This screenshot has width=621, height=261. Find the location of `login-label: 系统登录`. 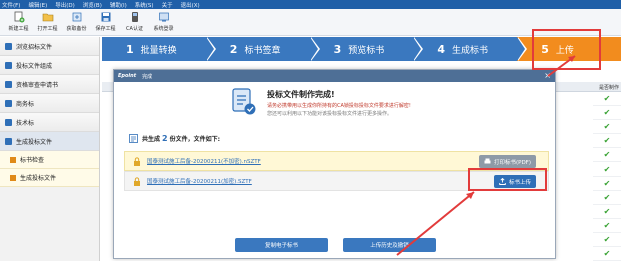

login-label: 系统登录 is located at coordinates (163, 29).